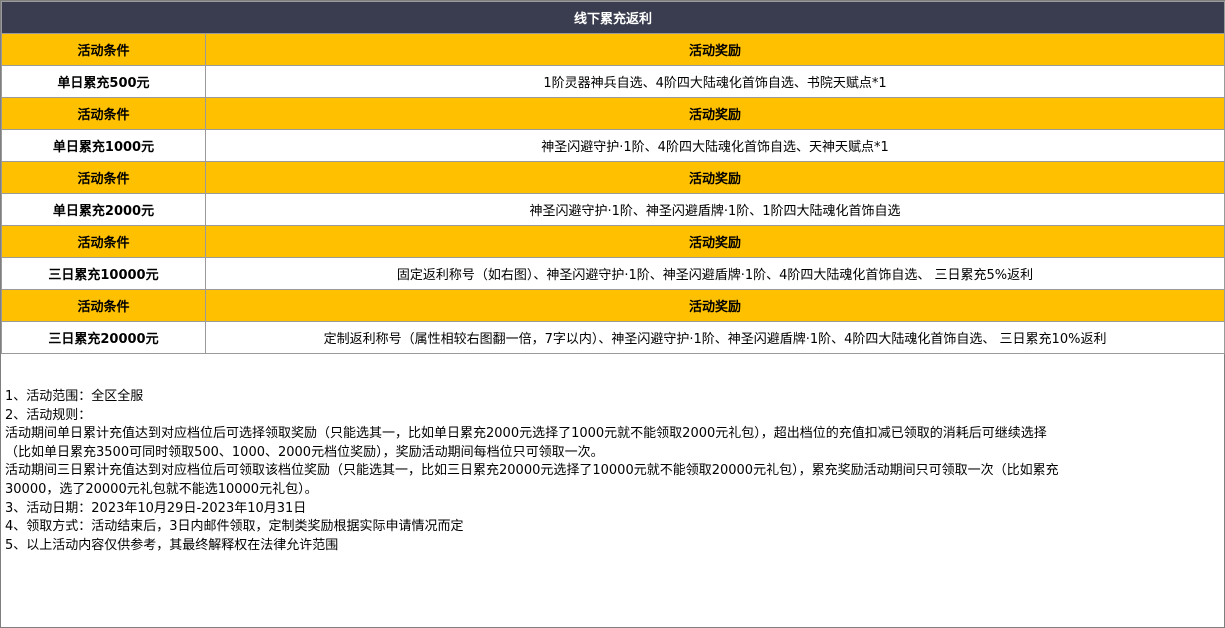 The image size is (1225, 628). What do you see at coordinates (48, 415) in the screenshot?
I see `rules-line: 2、活动规则：` at bounding box center [48, 415].